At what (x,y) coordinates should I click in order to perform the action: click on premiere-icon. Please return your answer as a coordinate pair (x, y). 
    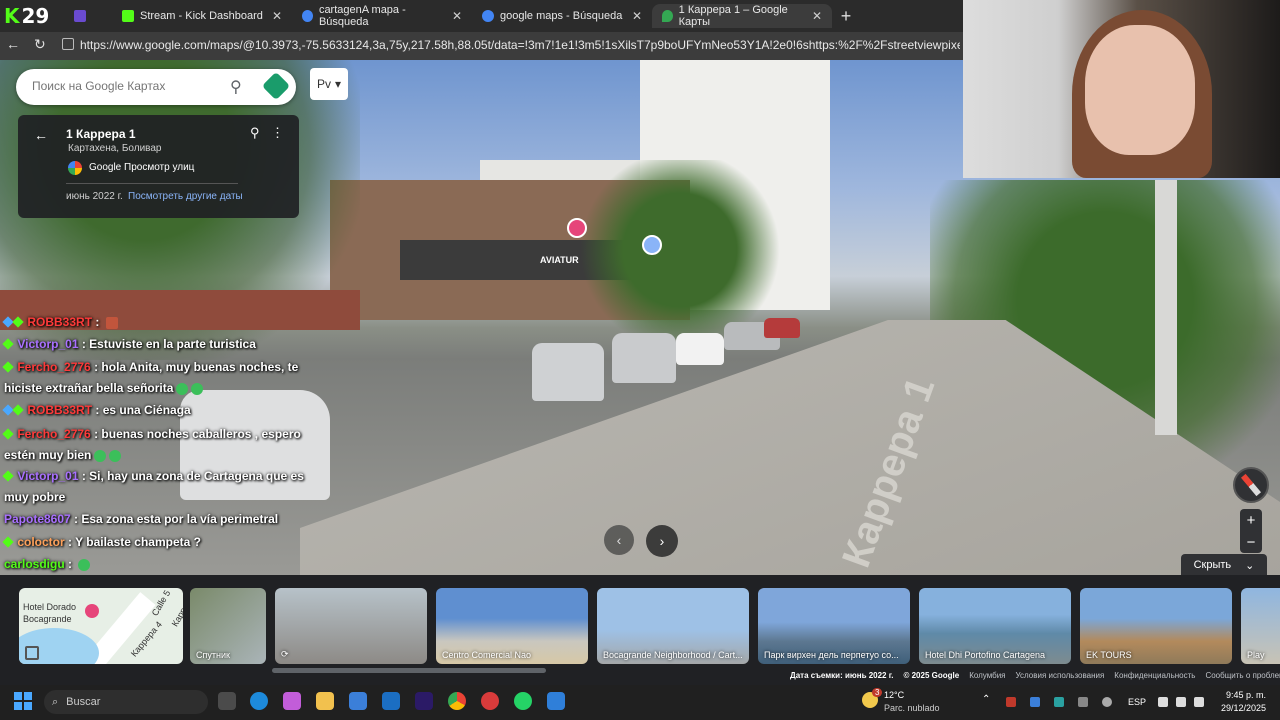
    Looking at the image, I should click on (424, 701).